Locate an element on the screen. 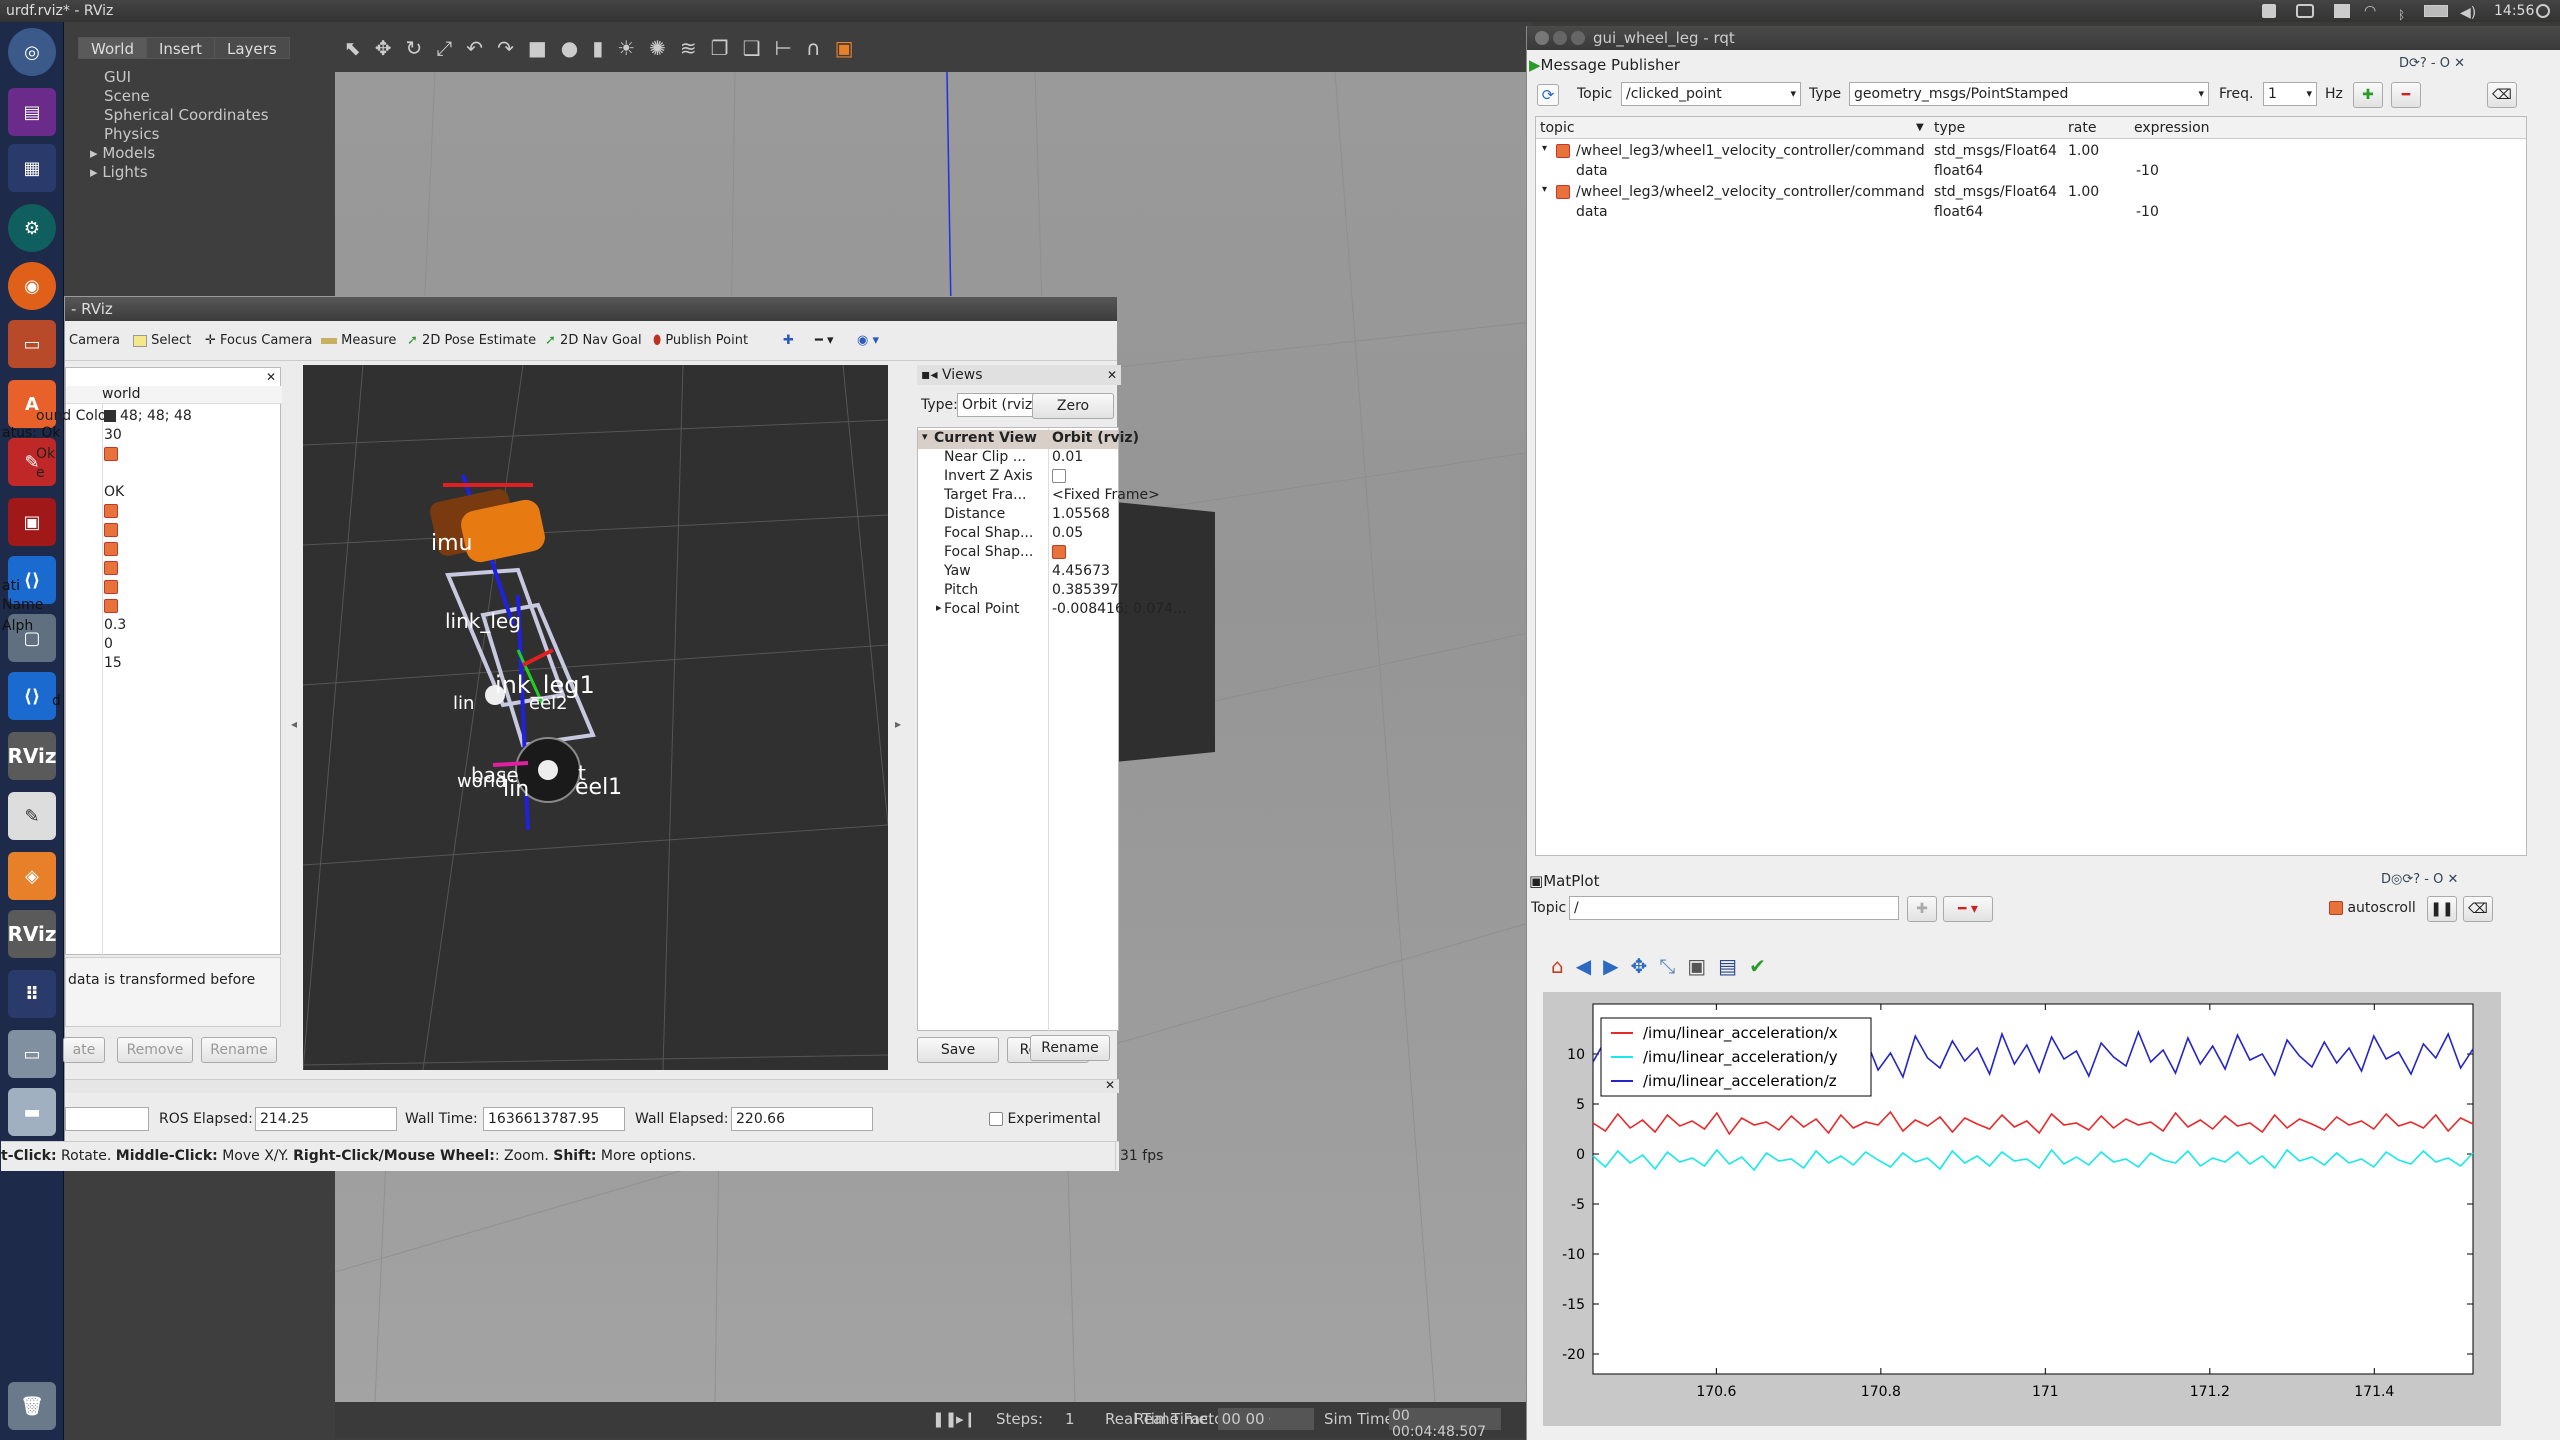 This screenshot has height=1440, width=2560. view-prop-row: Invert Z Axis is located at coordinates (1018, 477).